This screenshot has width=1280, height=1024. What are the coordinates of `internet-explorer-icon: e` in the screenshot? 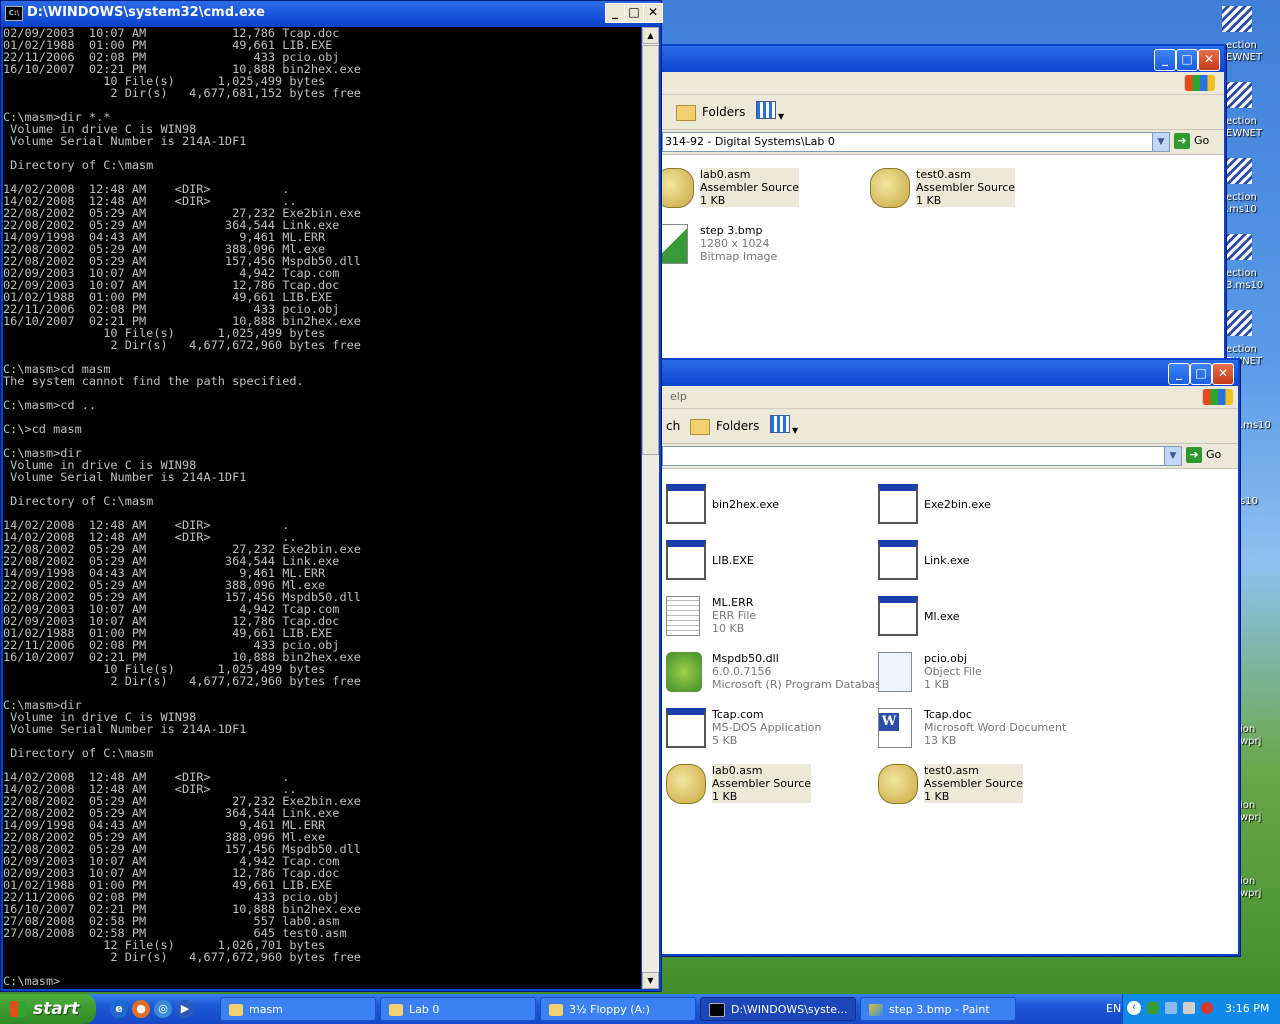 It's located at (119, 1009).